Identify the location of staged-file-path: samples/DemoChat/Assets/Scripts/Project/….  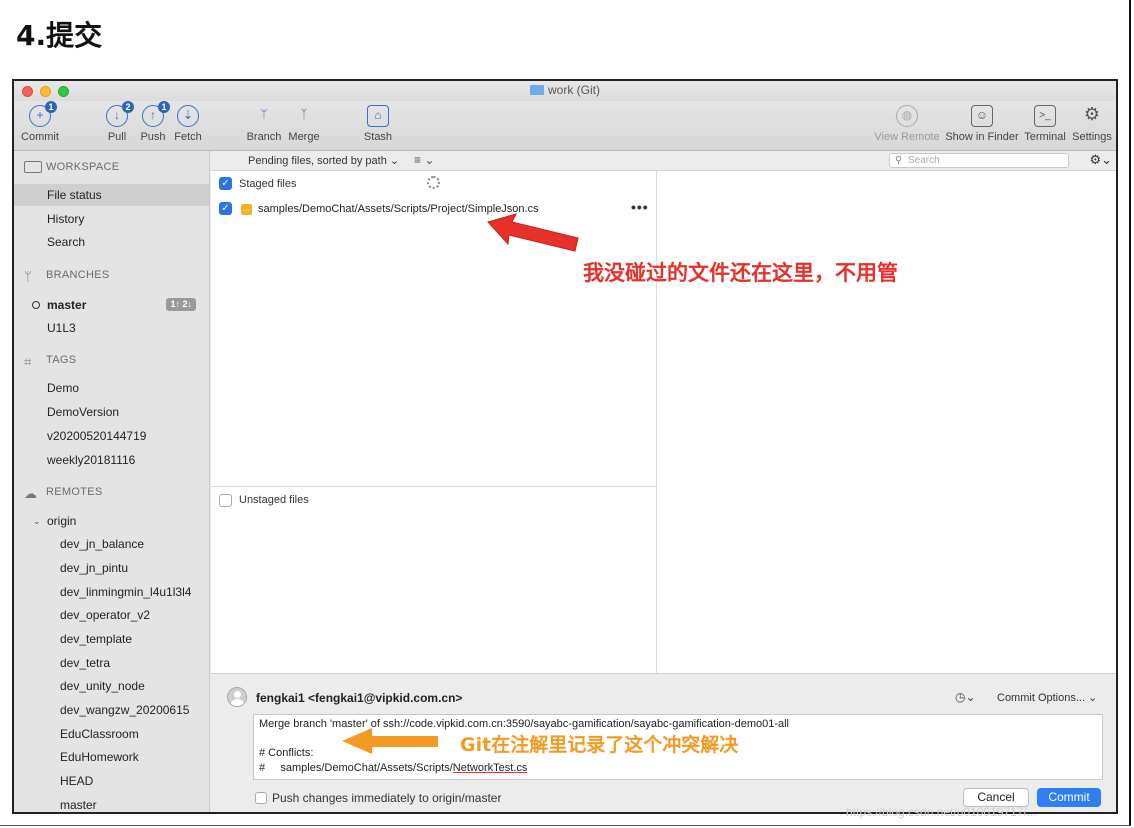
(398, 209).